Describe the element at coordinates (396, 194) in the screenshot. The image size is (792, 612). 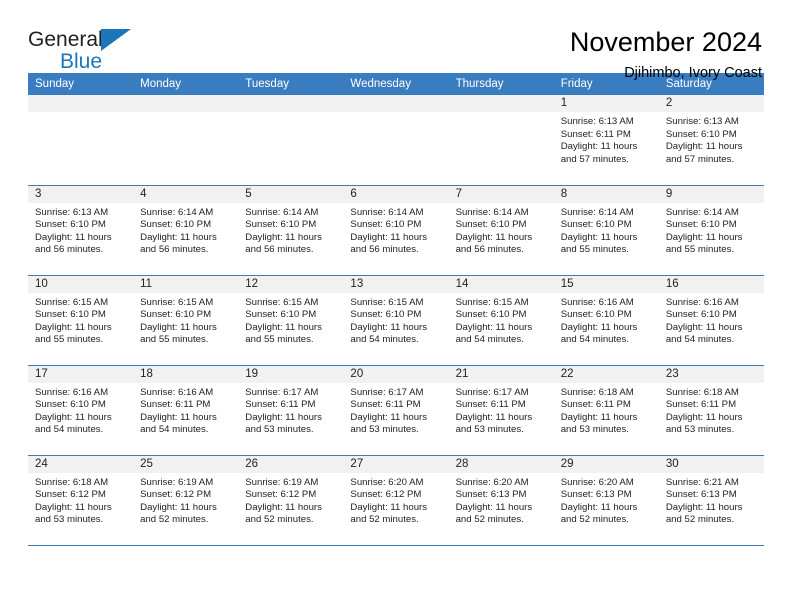
I see `day-number: 6` at that location.